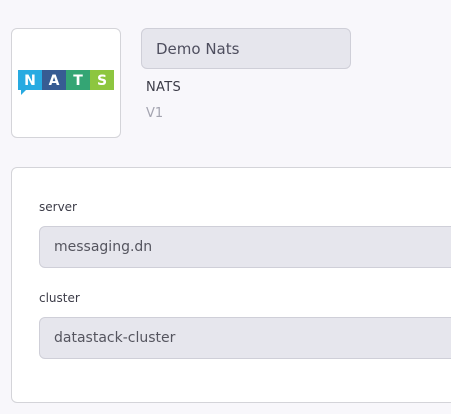 Image resolution: width=451 pixels, height=414 pixels. What do you see at coordinates (59, 298) in the screenshot?
I see `cluster-field-label: cluster` at bounding box center [59, 298].